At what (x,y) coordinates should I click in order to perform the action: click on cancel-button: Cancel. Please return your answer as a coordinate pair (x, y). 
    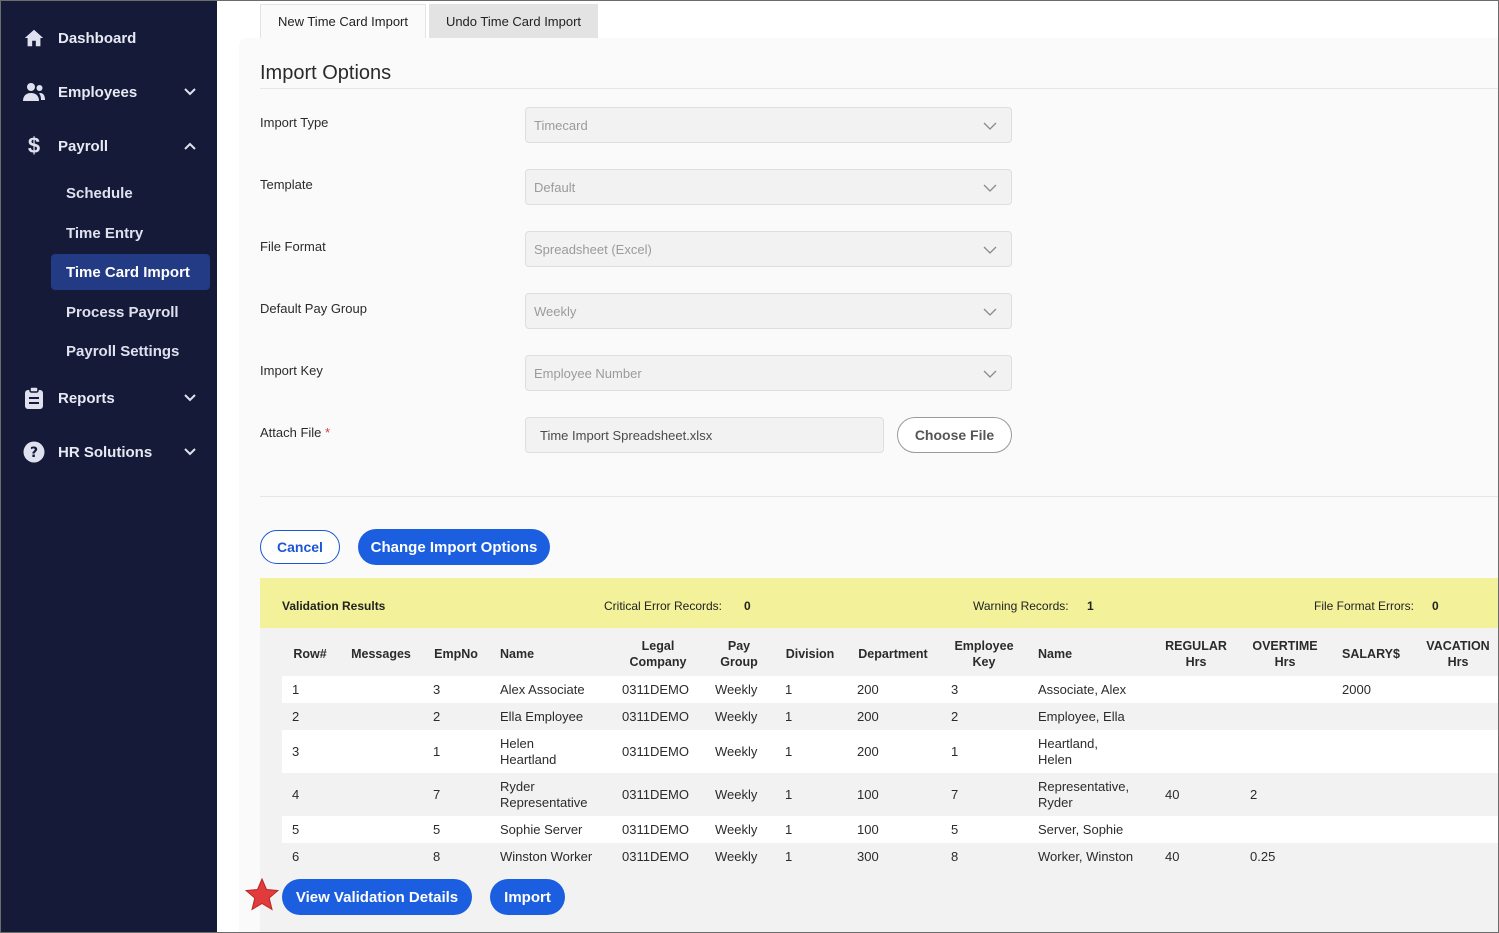
    Looking at the image, I should click on (300, 547).